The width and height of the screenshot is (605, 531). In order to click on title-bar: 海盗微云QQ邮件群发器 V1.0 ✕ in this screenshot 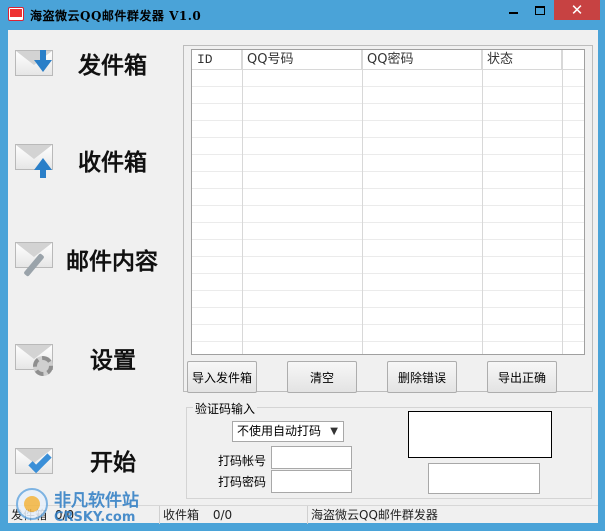, I will do `click(302, 15)`.